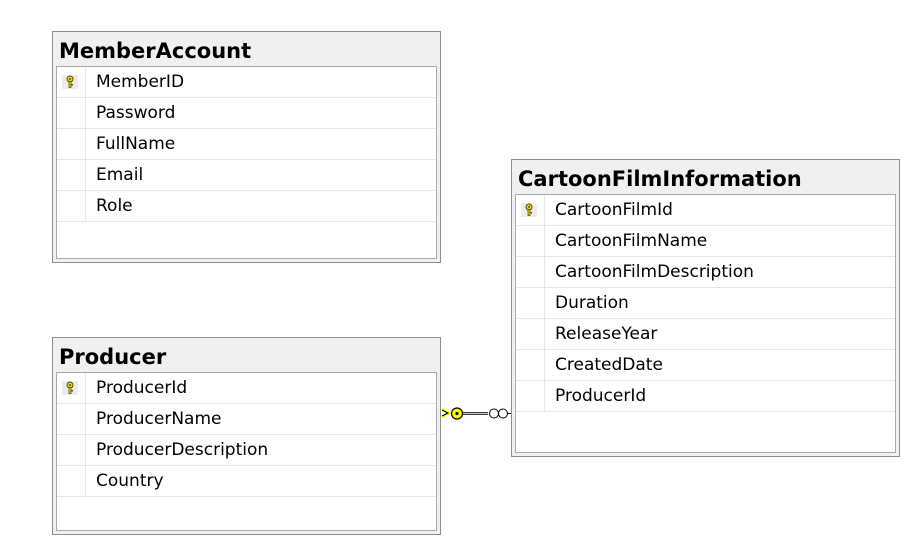 The width and height of the screenshot is (922, 559). What do you see at coordinates (452, 413) in the screenshot?
I see `one-end-key-icon` at bounding box center [452, 413].